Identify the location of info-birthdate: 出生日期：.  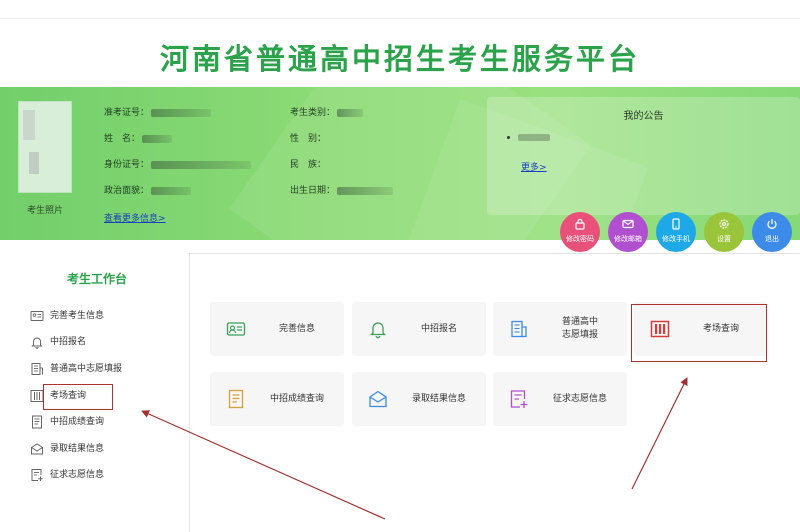
(342, 189).